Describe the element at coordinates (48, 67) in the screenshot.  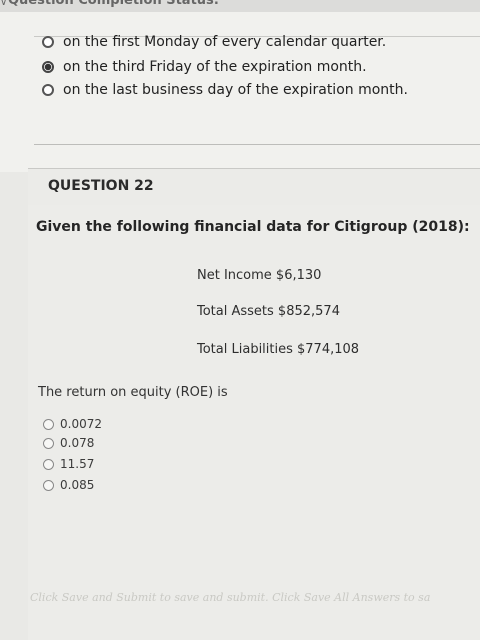
I see `radio-button-selected` at that location.